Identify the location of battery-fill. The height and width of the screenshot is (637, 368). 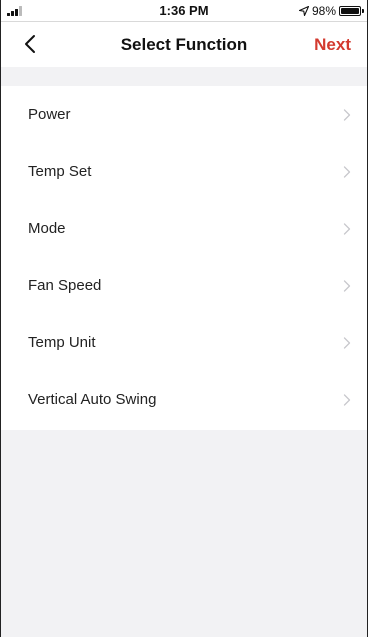
(350, 11).